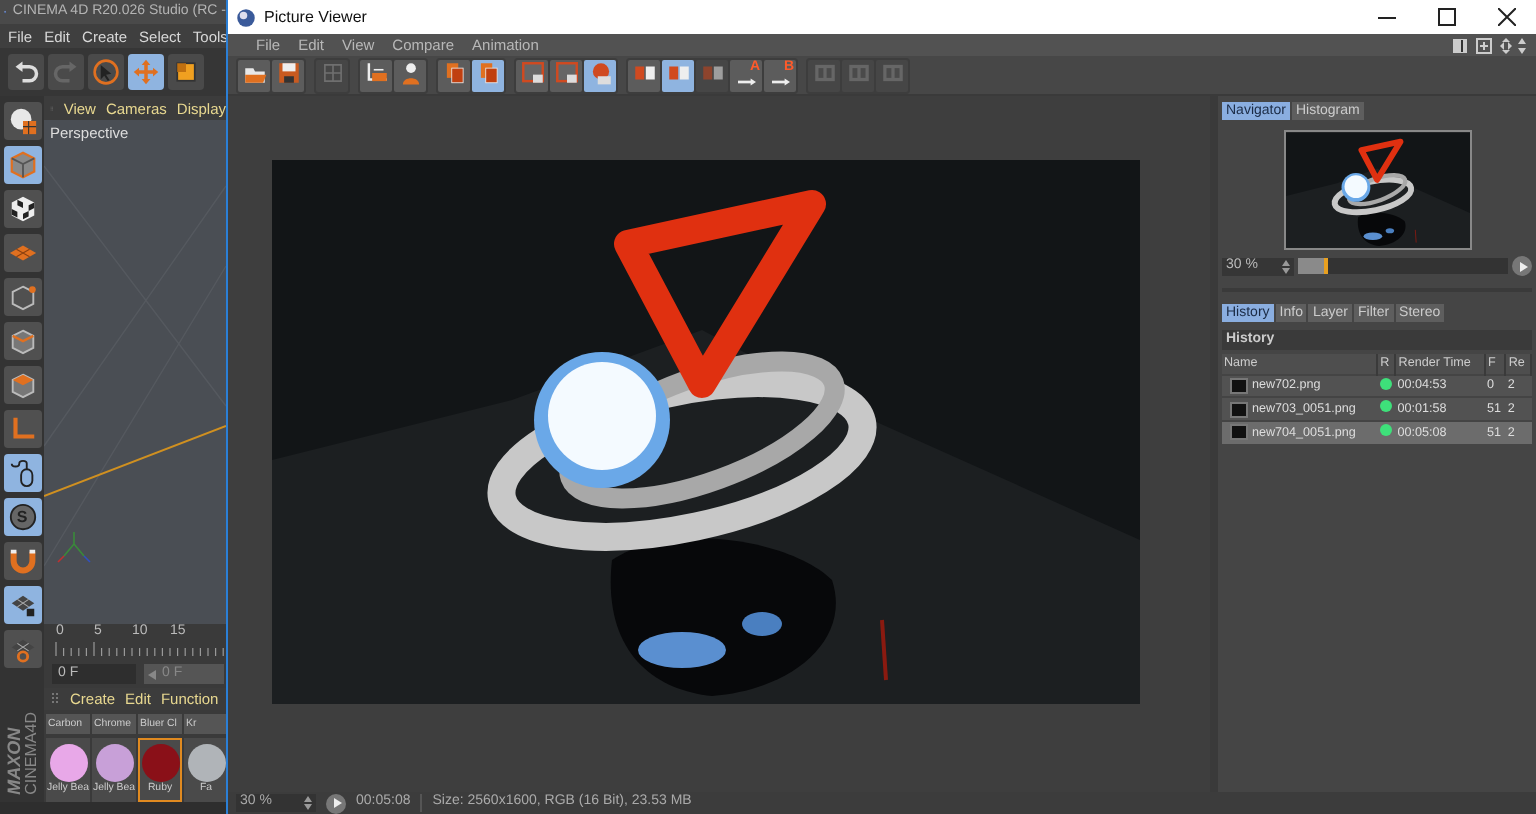 The height and width of the screenshot is (814, 1536). I want to click on zoom-slider, so click(1403, 266).